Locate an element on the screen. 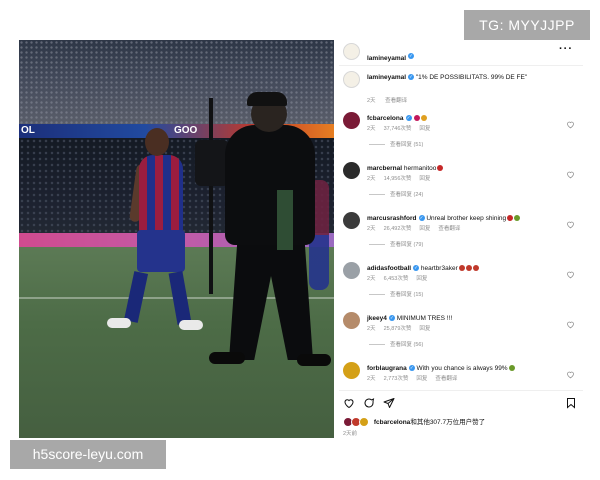  commenter-username: forblaugrana is located at coordinates (387, 368).